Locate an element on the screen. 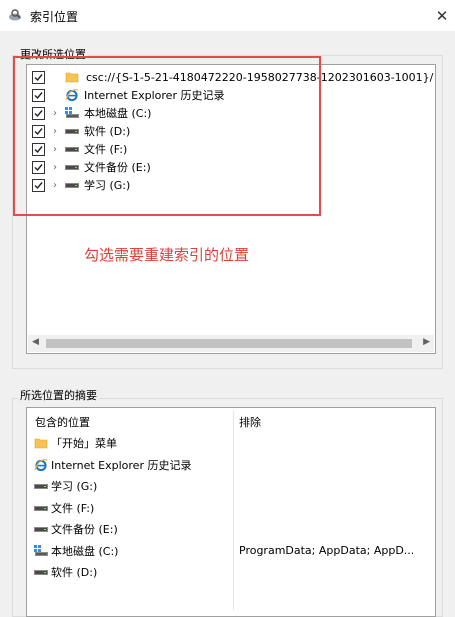 The height and width of the screenshot is (617, 455). summary-row: 学习 (G:) is located at coordinates (62, 486).